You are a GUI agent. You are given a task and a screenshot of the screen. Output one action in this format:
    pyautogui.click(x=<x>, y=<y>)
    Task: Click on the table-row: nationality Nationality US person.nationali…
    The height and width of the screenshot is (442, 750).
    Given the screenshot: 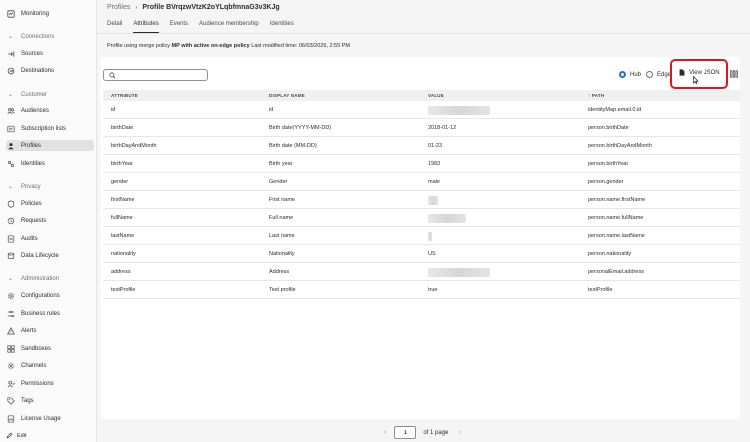 What is the action you would take?
    pyautogui.click(x=421, y=254)
    